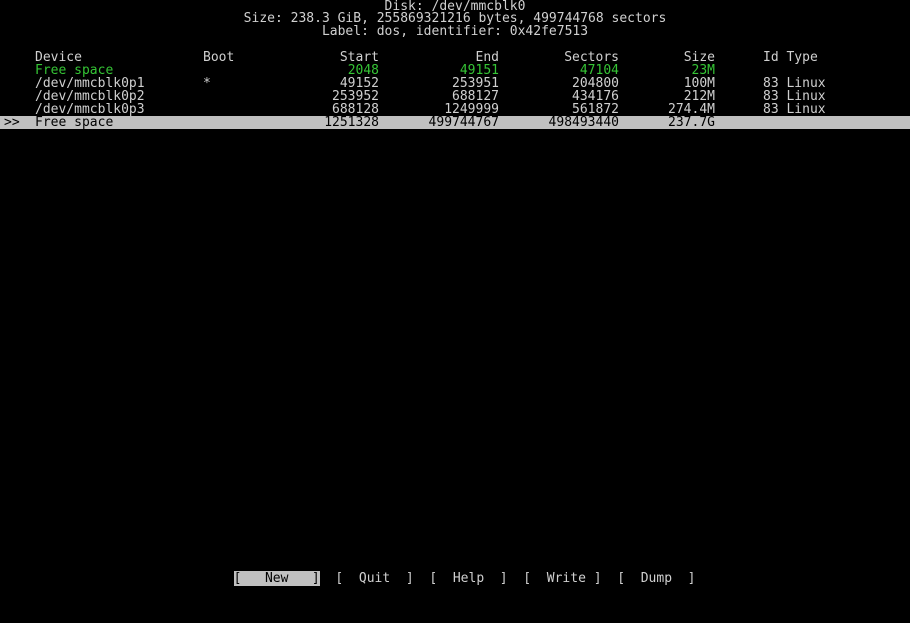 The width and height of the screenshot is (910, 623). I want to click on selection-marker: >>, so click(12, 122).